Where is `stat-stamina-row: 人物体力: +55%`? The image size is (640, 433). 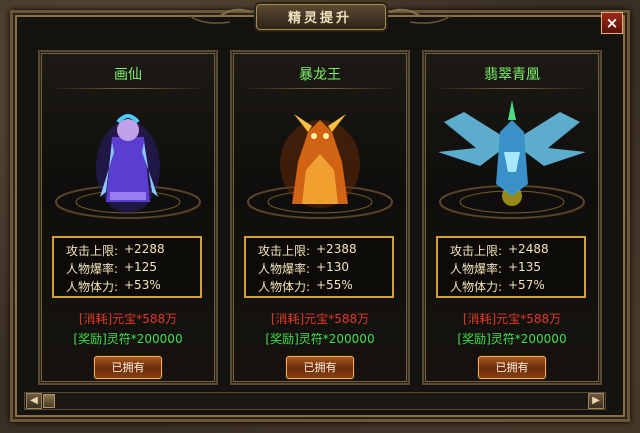 stat-stamina-row: 人物体力: +55% is located at coordinates (319, 287).